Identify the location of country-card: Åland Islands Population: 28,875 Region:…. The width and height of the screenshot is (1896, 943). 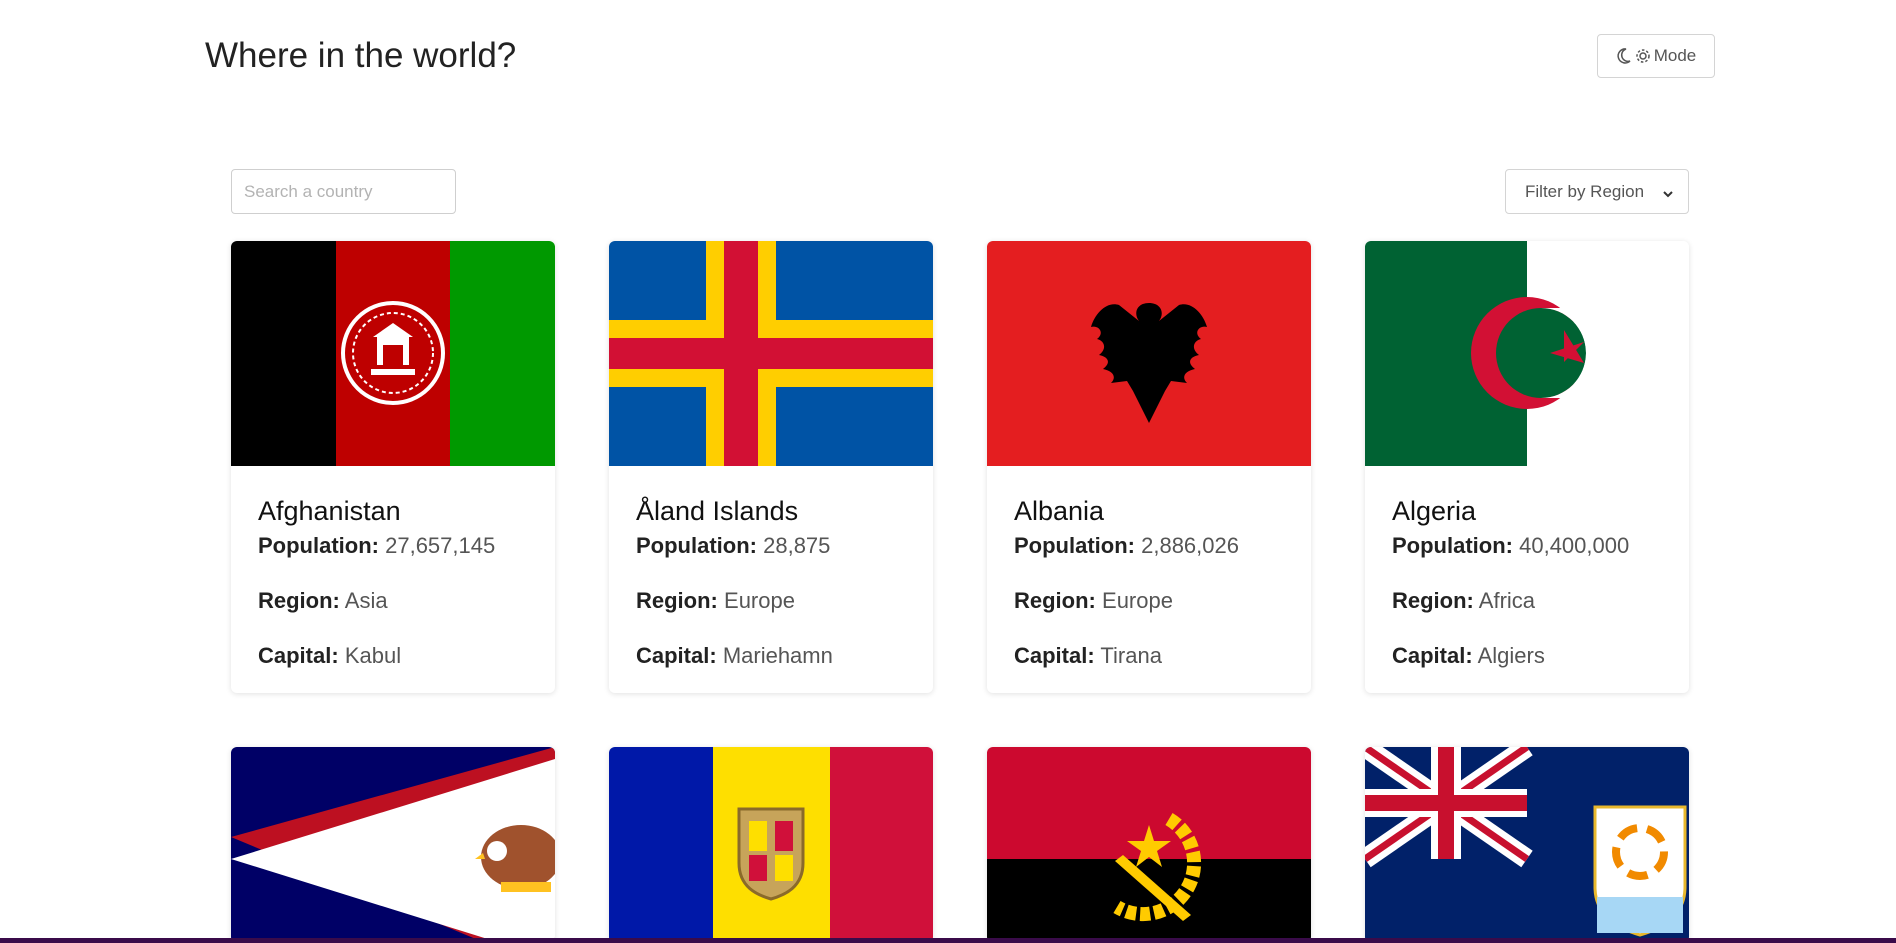
(771, 467).